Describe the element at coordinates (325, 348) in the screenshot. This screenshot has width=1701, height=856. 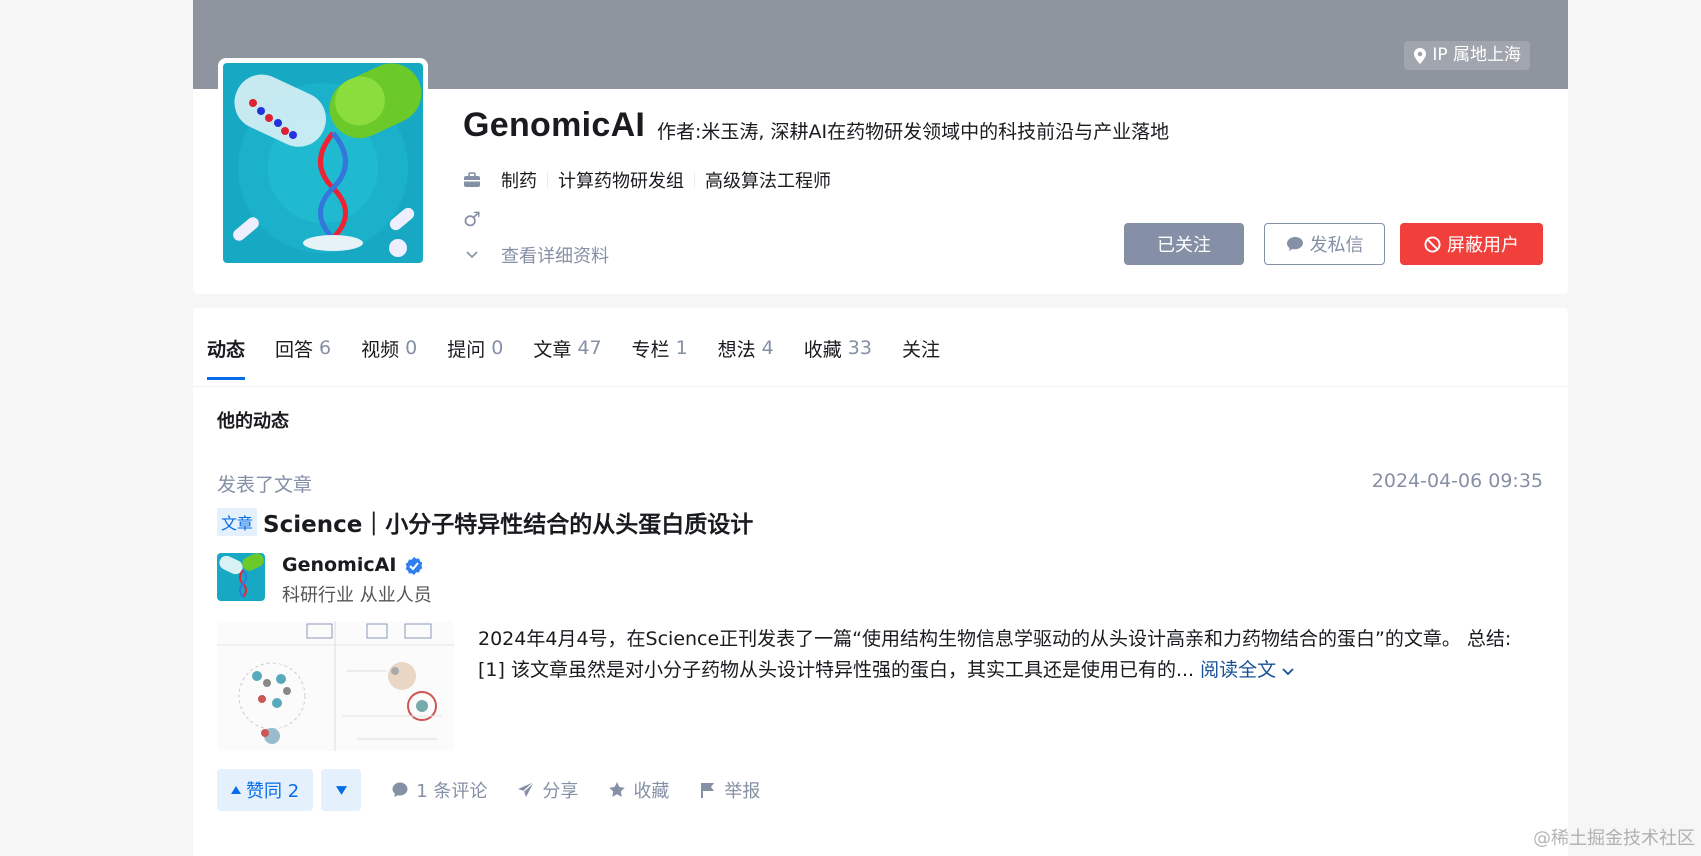
I see `tab-count: 6` at that location.